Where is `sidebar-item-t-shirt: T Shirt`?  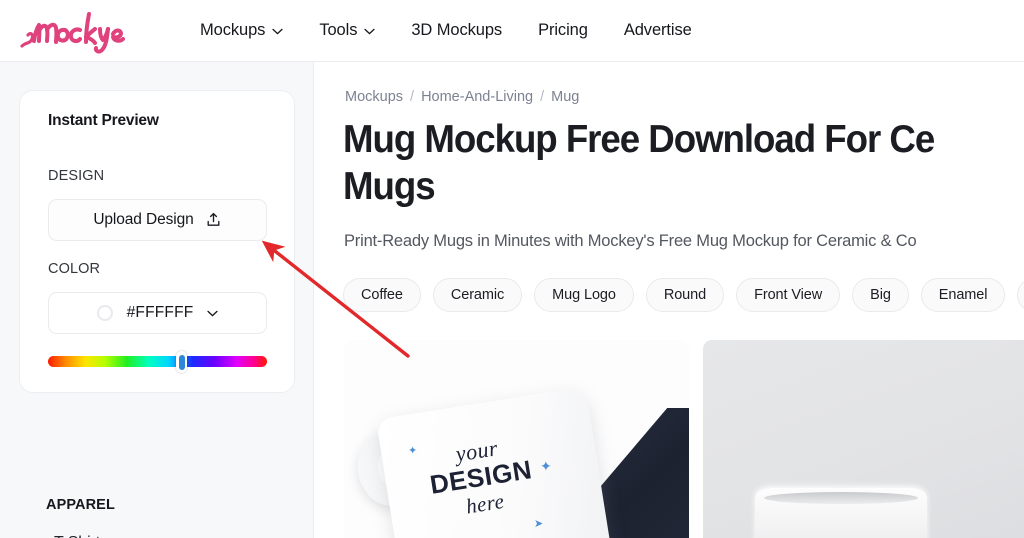
sidebar-item-t-shirt: T Shirt is located at coordinates (77, 536).